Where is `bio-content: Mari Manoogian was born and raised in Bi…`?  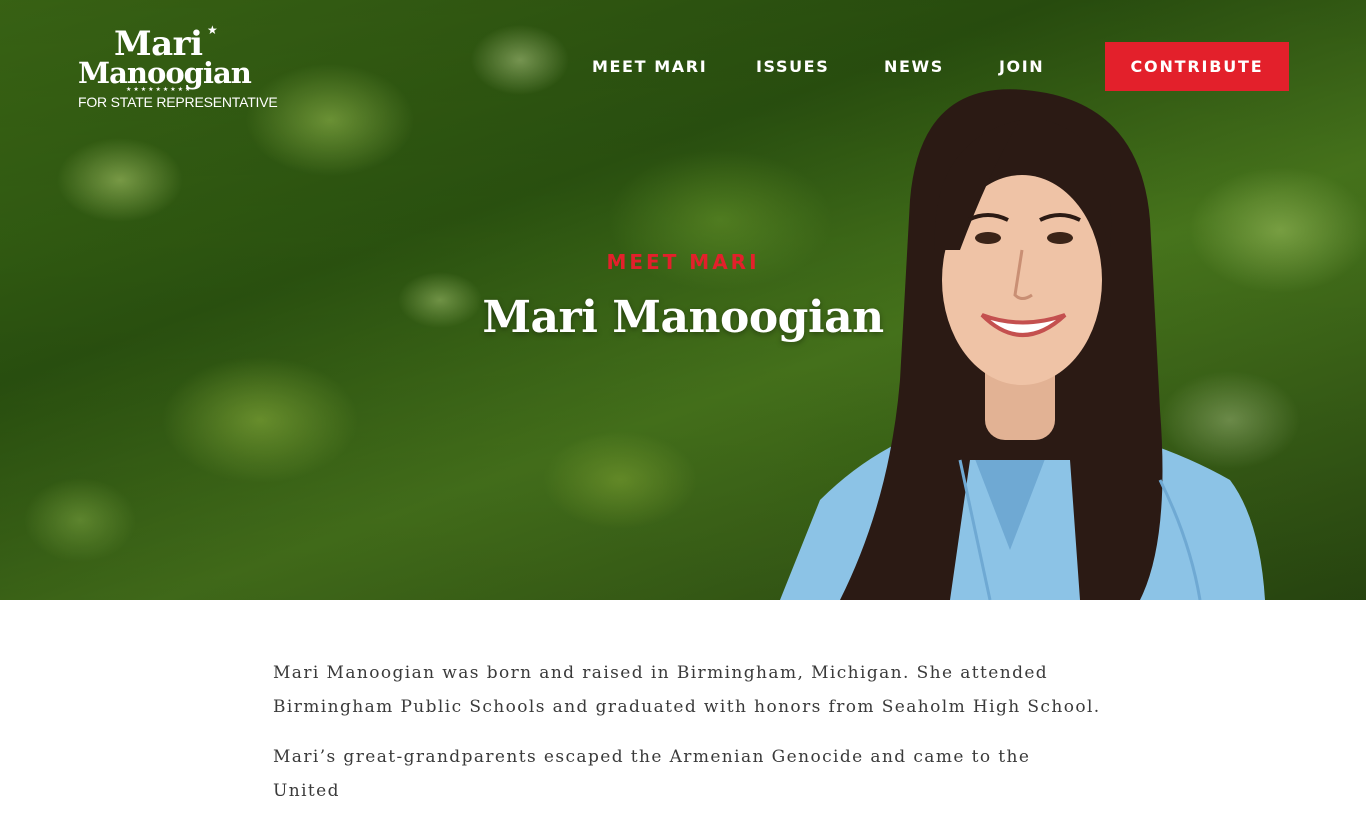 bio-content: Mari Manoogian was born and raised in Bi… is located at coordinates (688, 740).